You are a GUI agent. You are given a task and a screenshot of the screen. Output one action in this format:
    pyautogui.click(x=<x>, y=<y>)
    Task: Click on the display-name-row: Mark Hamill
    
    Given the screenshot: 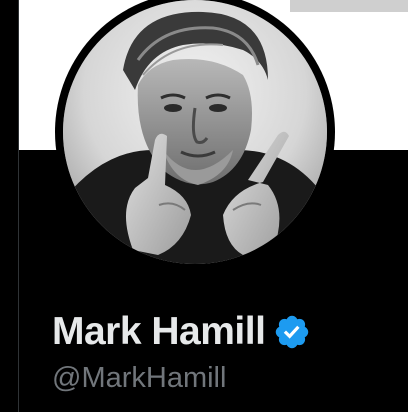 What is the action you would take?
    pyautogui.click(x=181, y=332)
    